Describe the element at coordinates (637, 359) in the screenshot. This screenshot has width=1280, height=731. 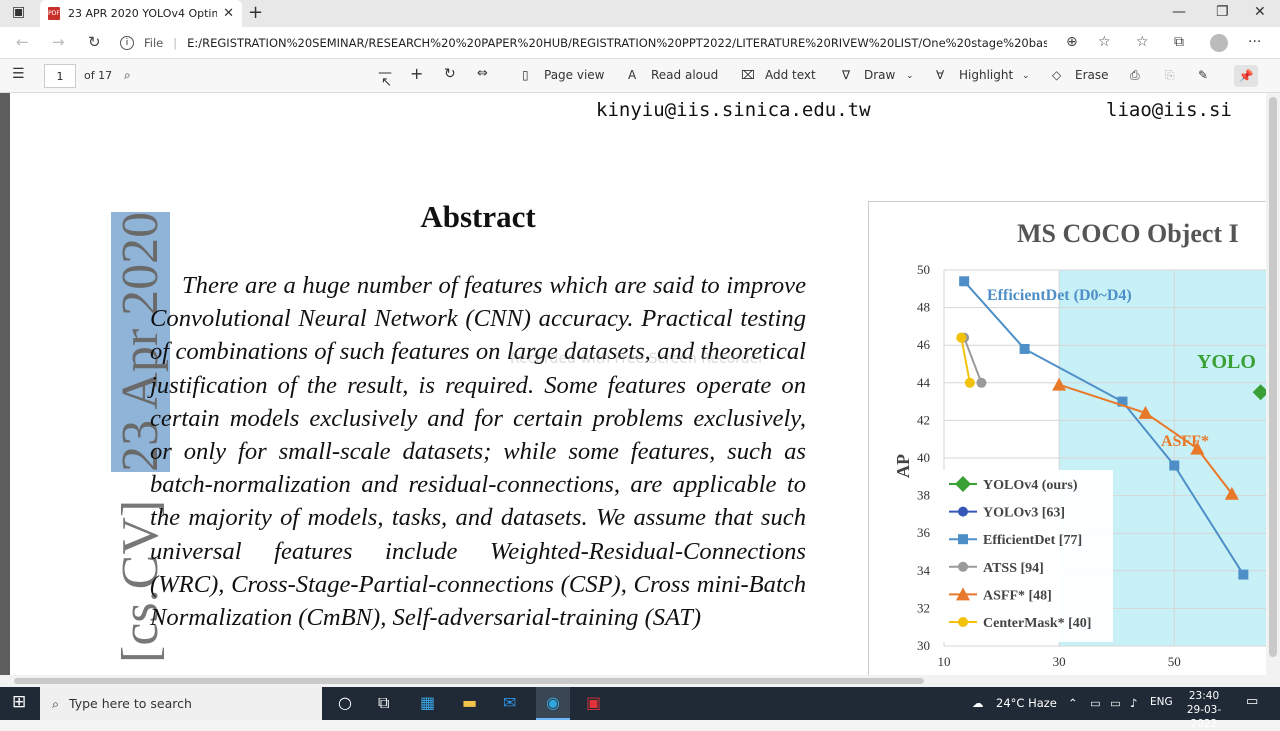
I see `recorder-watermark: Recorded with Free Screen Recorder` at that location.